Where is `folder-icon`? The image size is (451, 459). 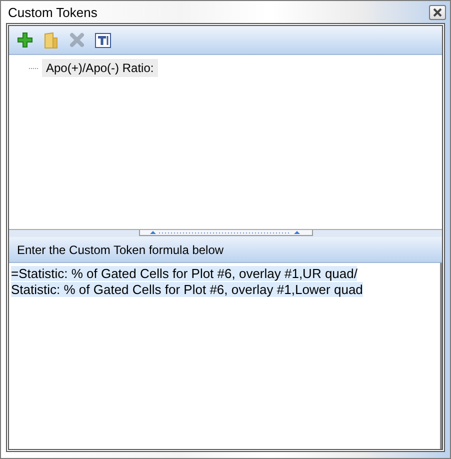 folder-icon is located at coordinates (51, 40).